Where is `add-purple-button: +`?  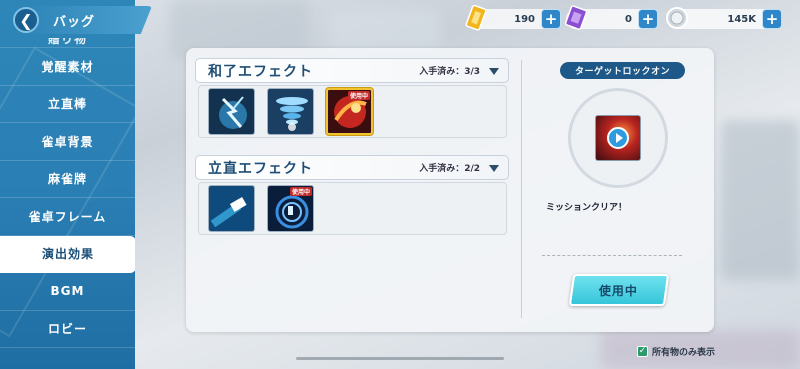 add-purple-button: + is located at coordinates (648, 19).